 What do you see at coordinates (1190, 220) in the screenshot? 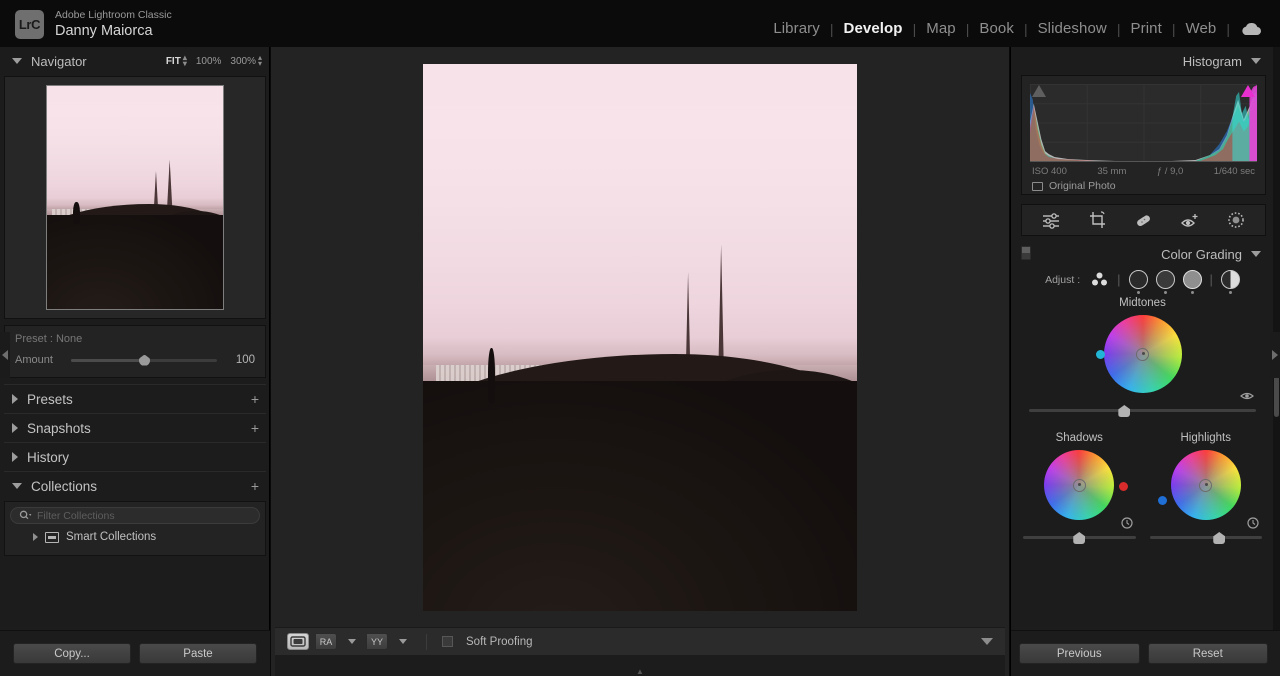
I see `red-eye-correction-icon` at bounding box center [1190, 220].